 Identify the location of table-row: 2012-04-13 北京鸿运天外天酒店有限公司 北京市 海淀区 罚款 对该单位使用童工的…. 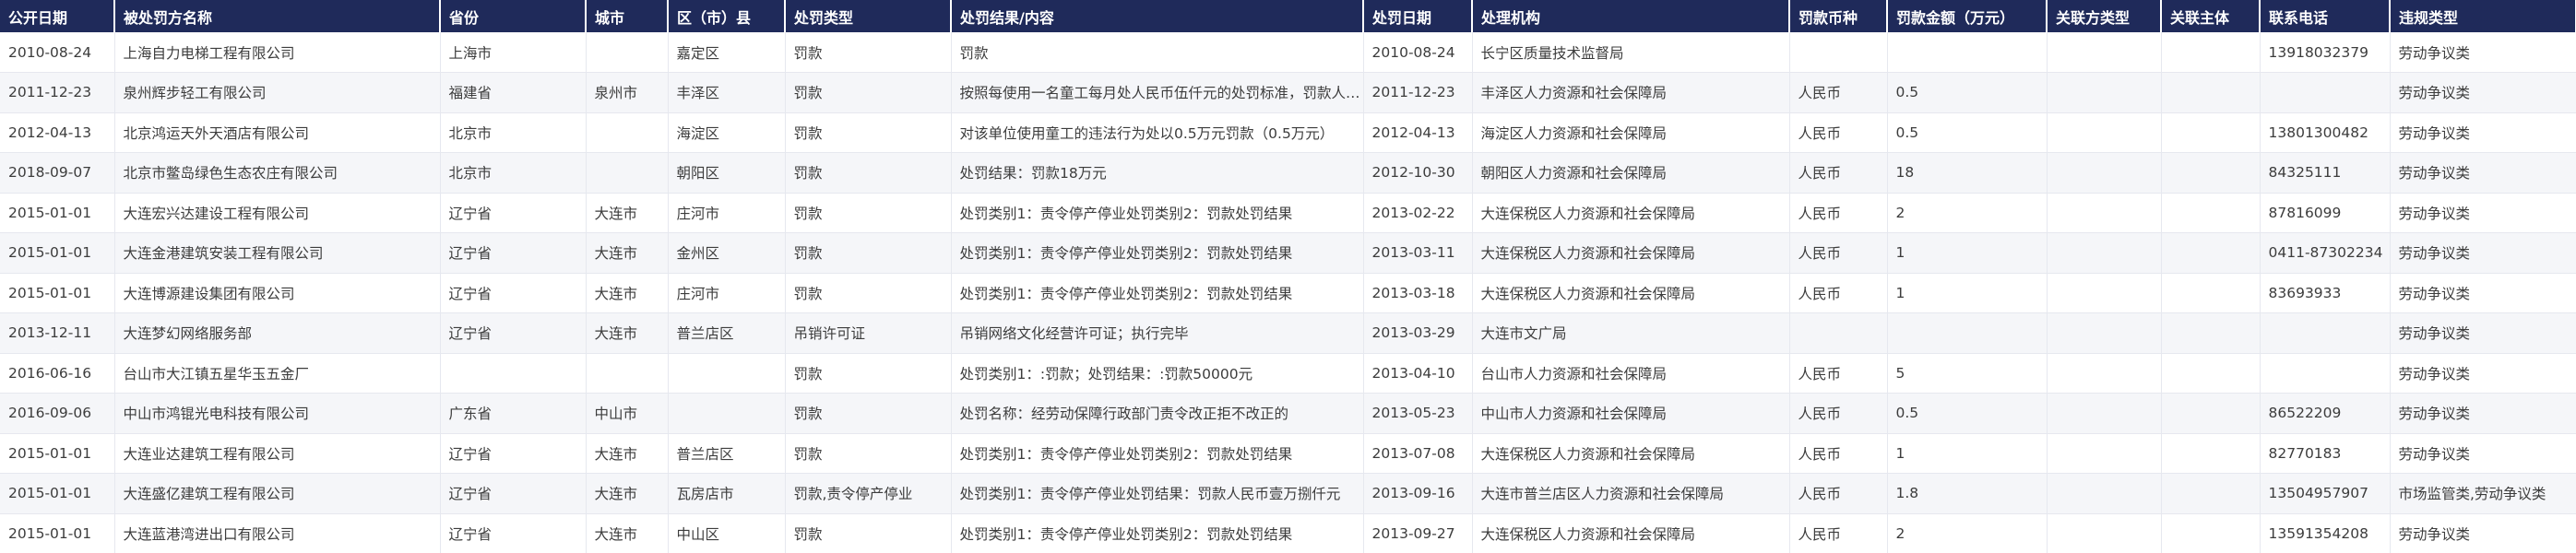
(1288, 132).